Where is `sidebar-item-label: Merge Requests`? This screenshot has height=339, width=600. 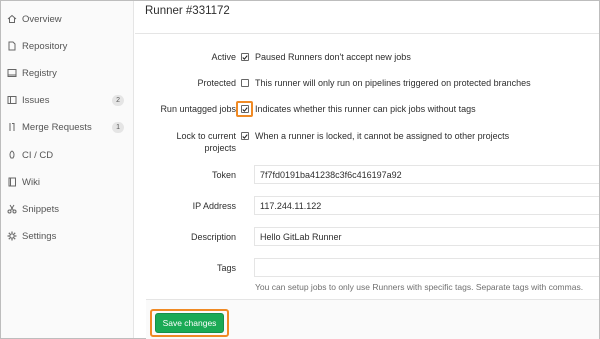 sidebar-item-label: Merge Requests is located at coordinates (57, 127).